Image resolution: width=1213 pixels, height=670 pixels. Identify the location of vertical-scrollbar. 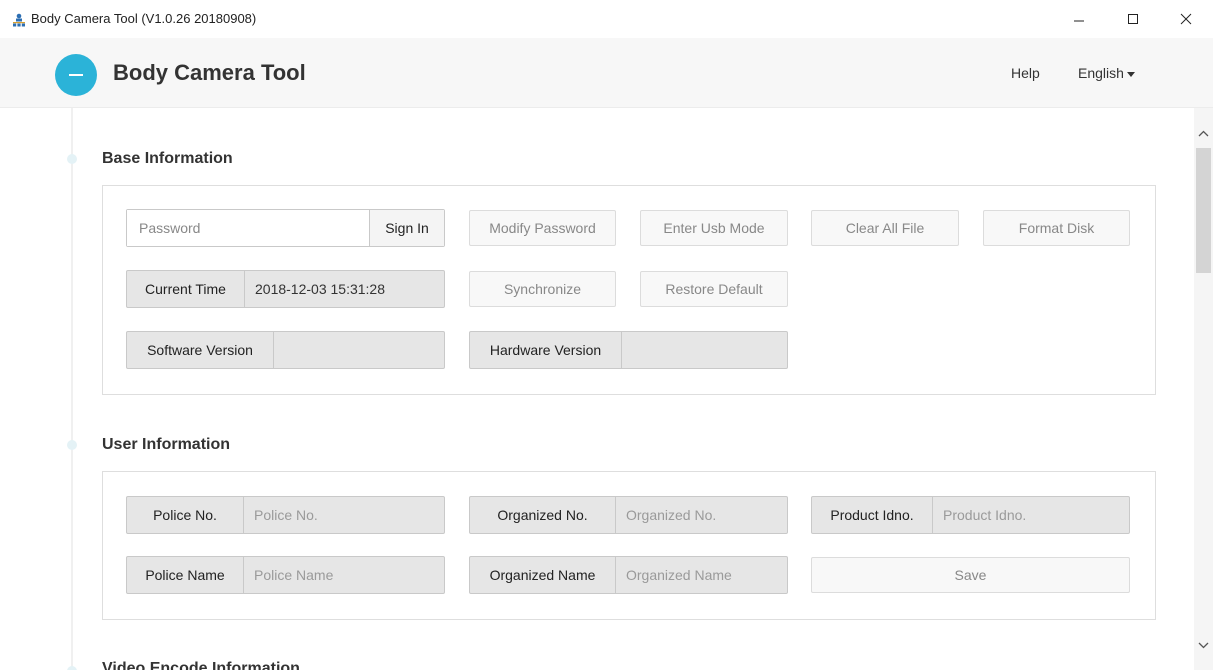
(1203, 389).